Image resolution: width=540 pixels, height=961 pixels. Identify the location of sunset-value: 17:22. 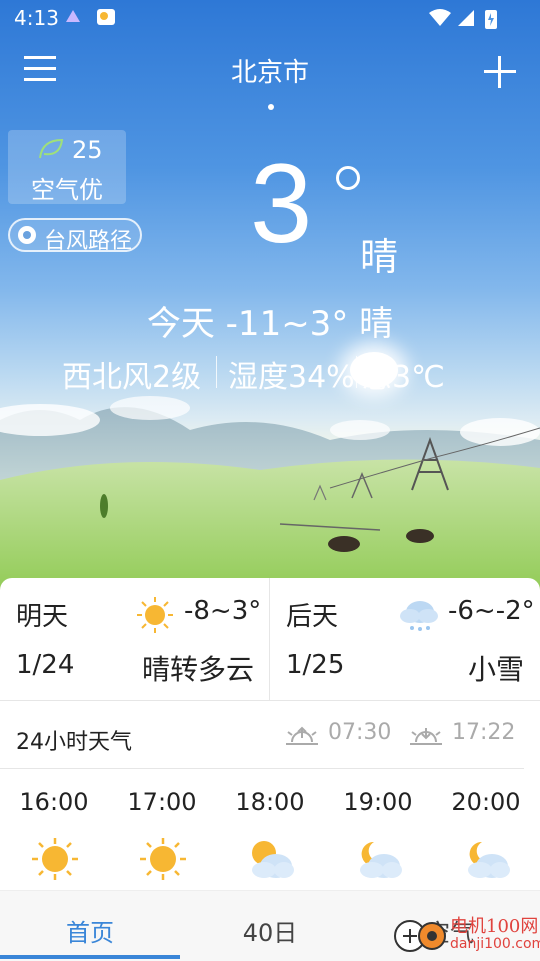
(484, 732).